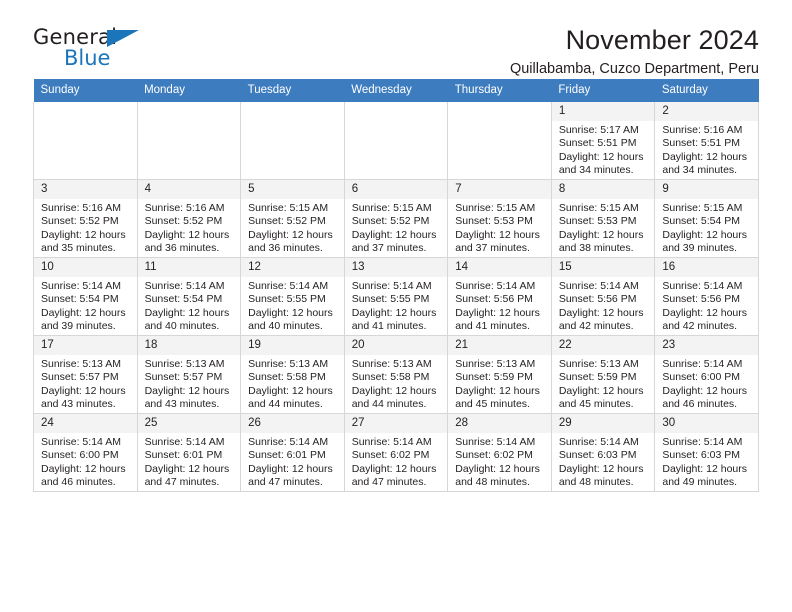 This screenshot has height=612, width=792. What do you see at coordinates (706, 267) in the screenshot?
I see `day-number: 16` at bounding box center [706, 267].